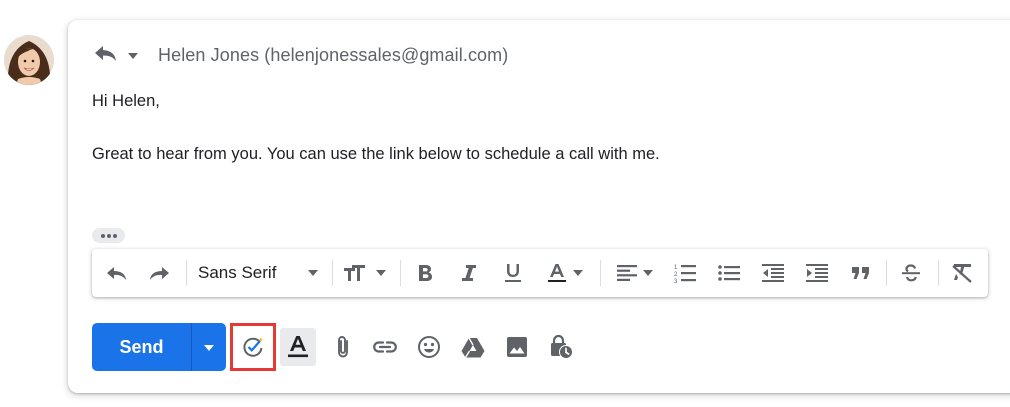 The width and height of the screenshot is (1010, 407). I want to click on insert-link-button, so click(385, 347).